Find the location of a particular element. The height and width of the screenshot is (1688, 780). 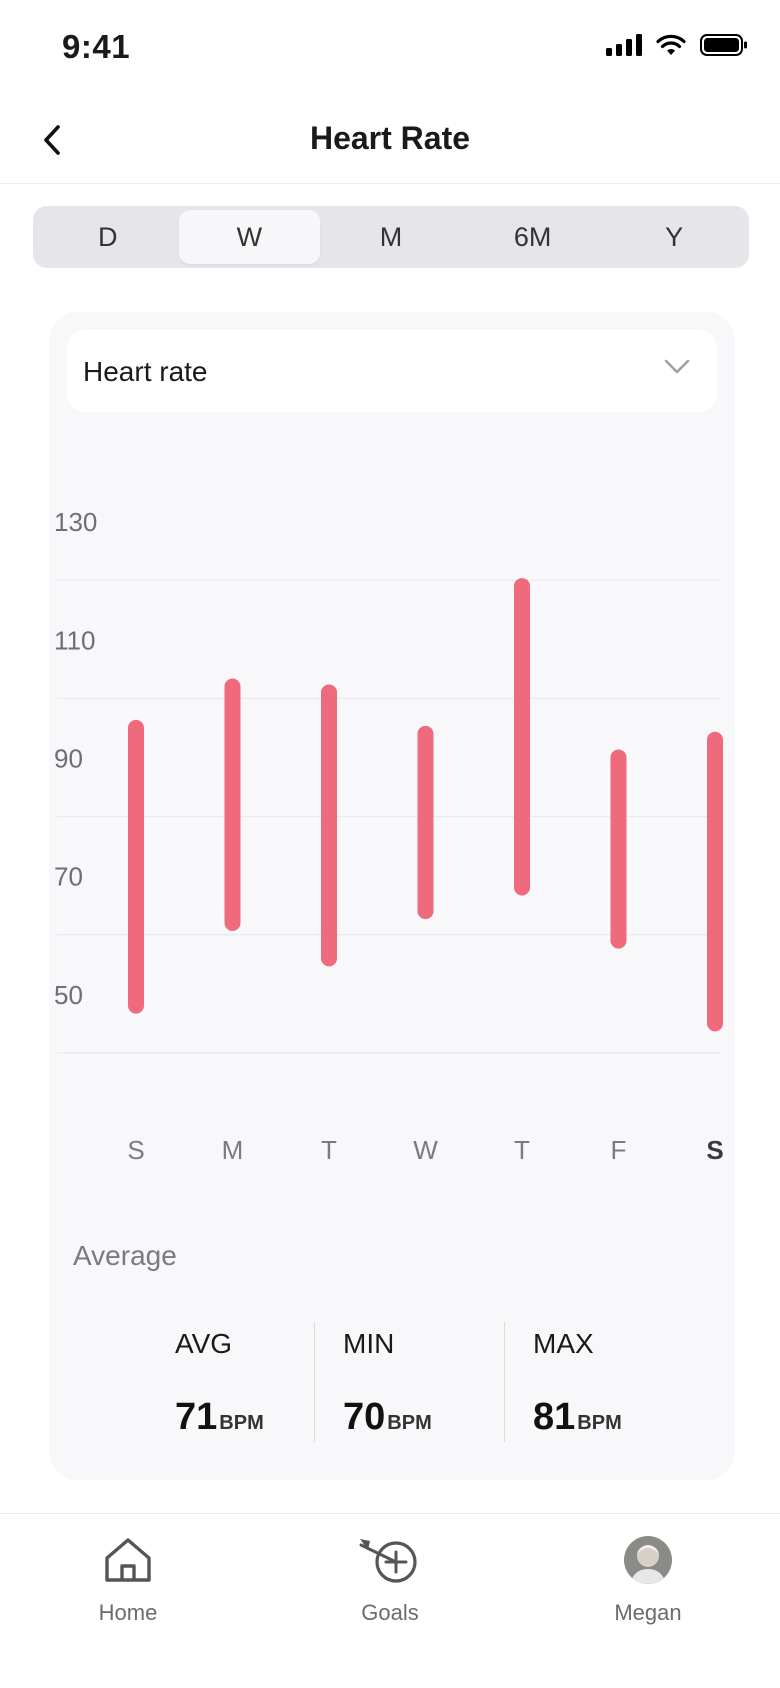

stat-max-value: 81 is located at coordinates (554, 1417).